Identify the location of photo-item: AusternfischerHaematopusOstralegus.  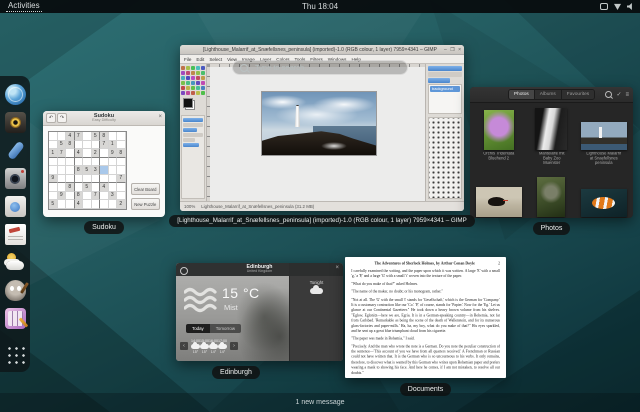
(499, 196).